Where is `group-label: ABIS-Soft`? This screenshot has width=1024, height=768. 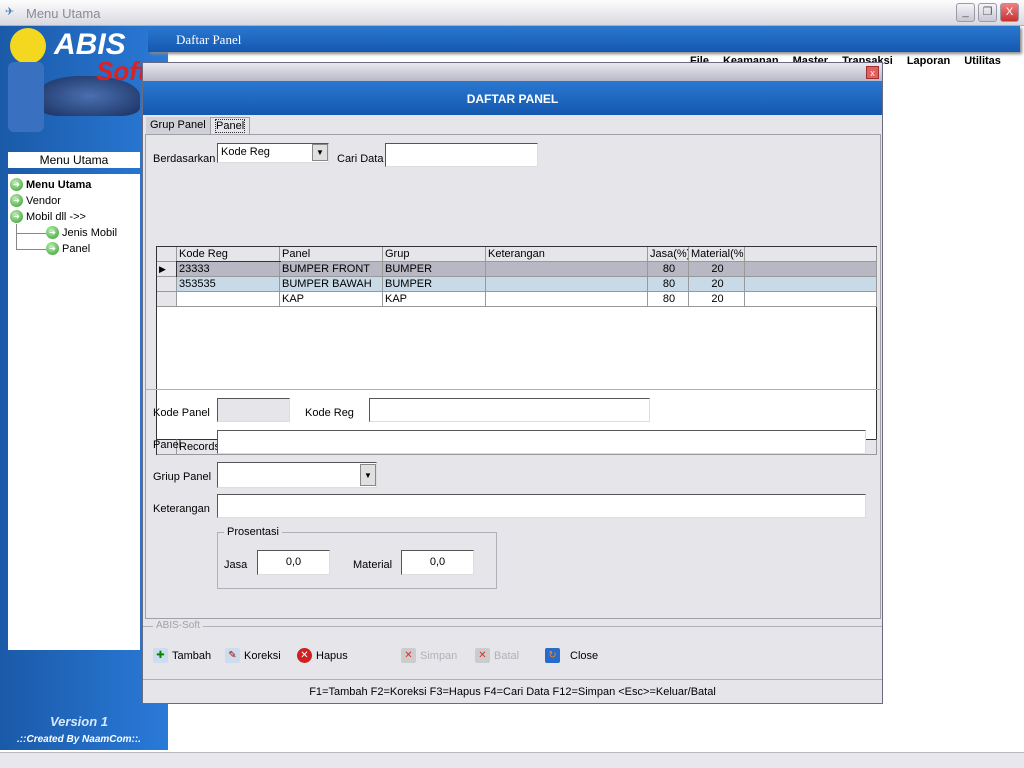
group-label: ABIS-Soft is located at coordinates (178, 625).